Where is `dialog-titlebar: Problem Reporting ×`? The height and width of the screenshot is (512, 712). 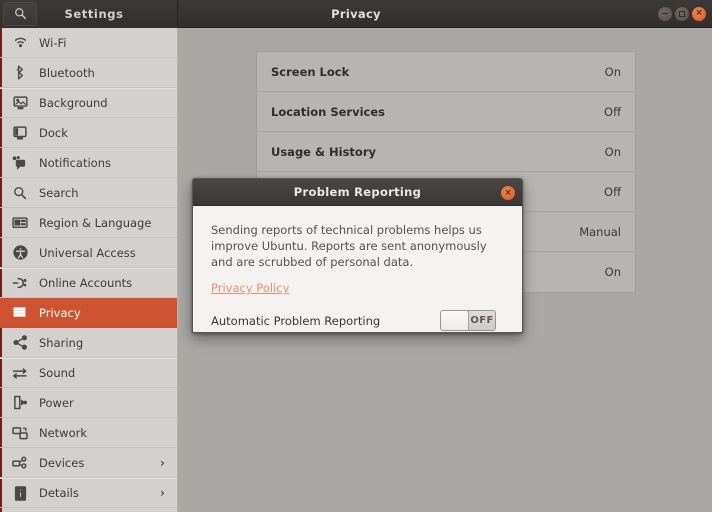 dialog-titlebar: Problem Reporting × is located at coordinates (357, 192).